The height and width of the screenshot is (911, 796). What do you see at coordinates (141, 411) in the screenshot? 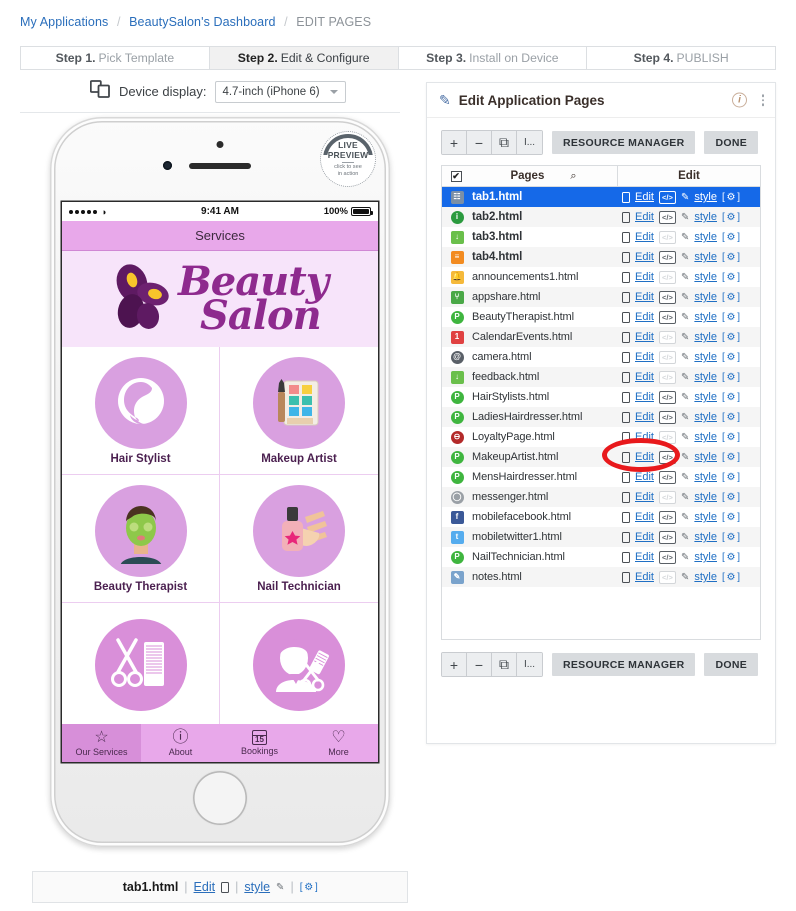
I see `service-tile-hair-stylist: Hair Stylist` at bounding box center [141, 411].